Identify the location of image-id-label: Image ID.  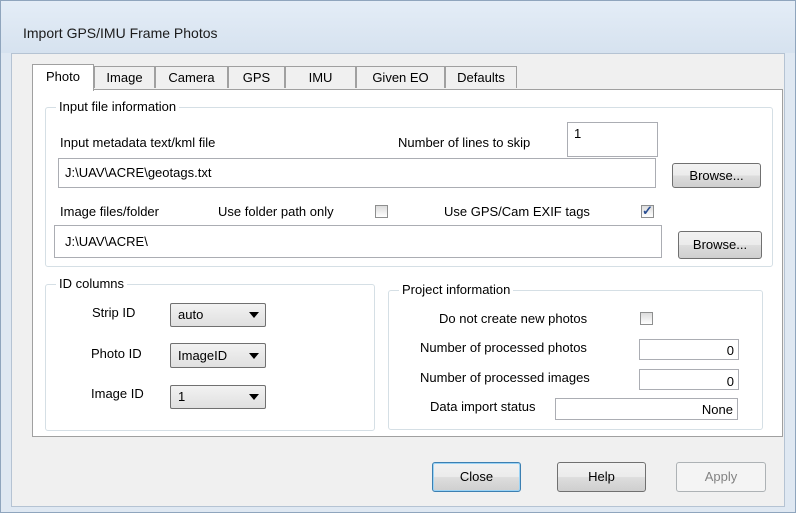
(117, 393).